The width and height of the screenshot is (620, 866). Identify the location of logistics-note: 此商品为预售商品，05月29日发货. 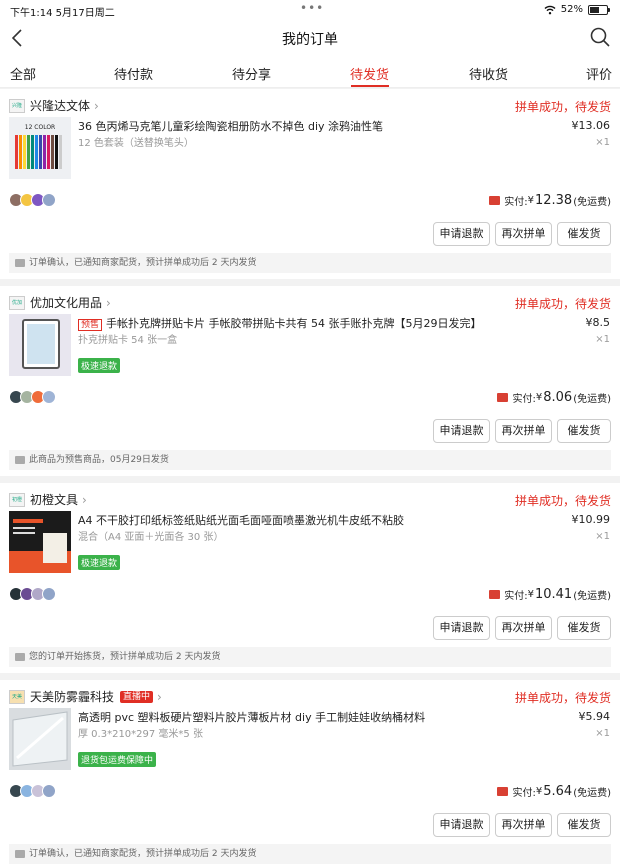
(310, 460).